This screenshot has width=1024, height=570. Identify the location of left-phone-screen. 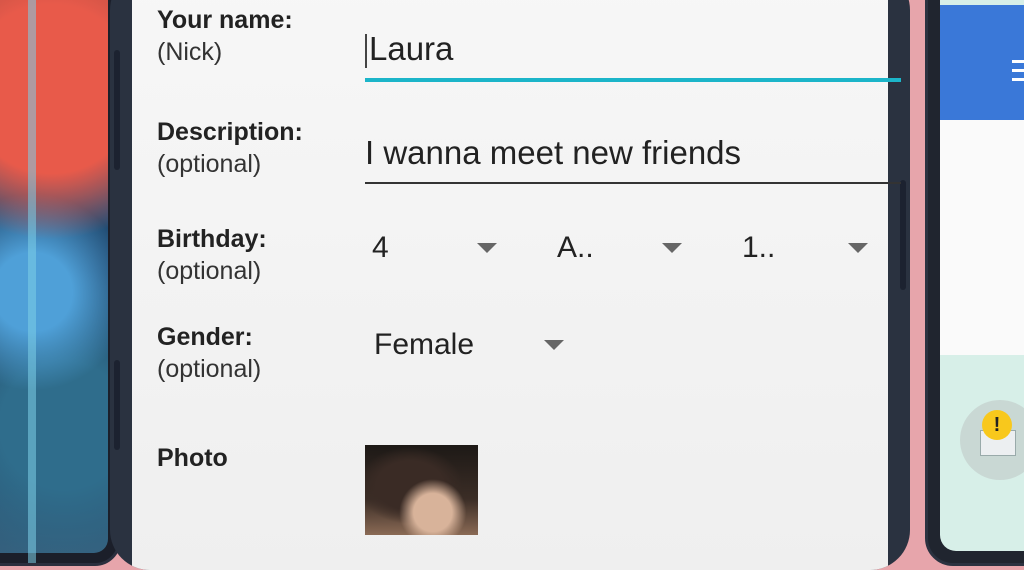
(54, 276).